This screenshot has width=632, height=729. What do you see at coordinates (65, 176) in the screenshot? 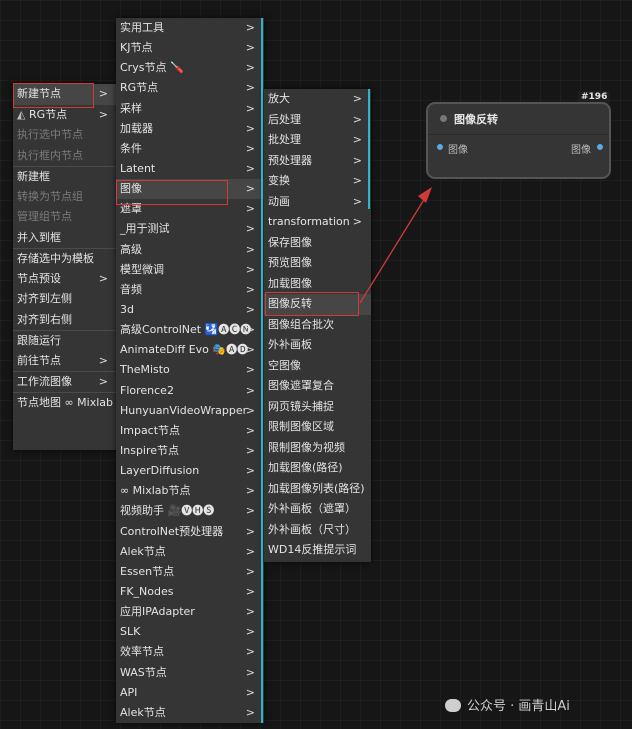
I see `menu1-item-4: 新建框` at bounding box center [65, 176].